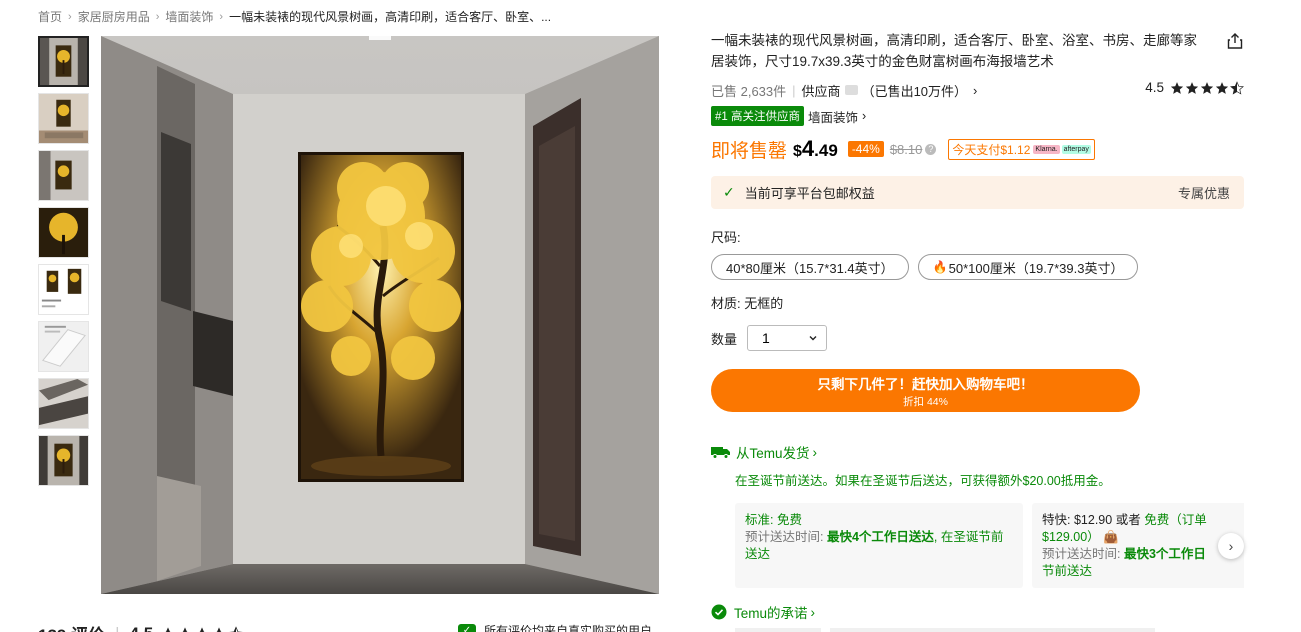  I want to click on add-to-cart-button: 只剩下几件了！赶快加入购物车吧！ 折扣 44%, so click(925, 390).